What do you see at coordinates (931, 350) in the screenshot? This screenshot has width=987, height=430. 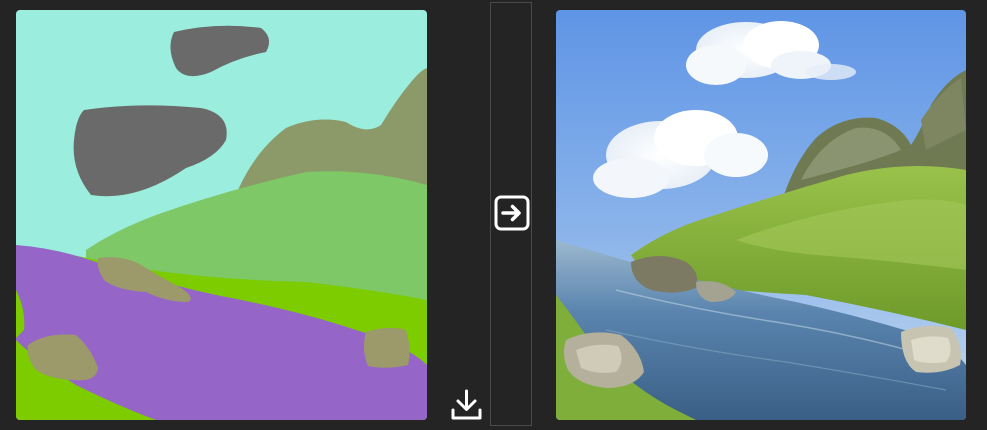 I see `rock-right-light` at bounding box center [931, 350].